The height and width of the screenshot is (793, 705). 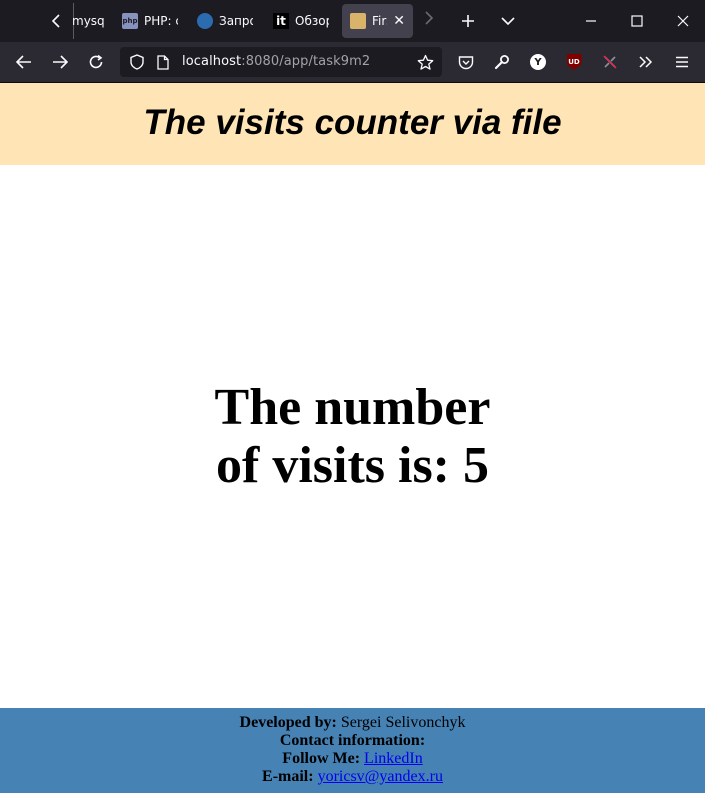 I want to click on tab-first-active: First ✕, so click(x=377, y=21).